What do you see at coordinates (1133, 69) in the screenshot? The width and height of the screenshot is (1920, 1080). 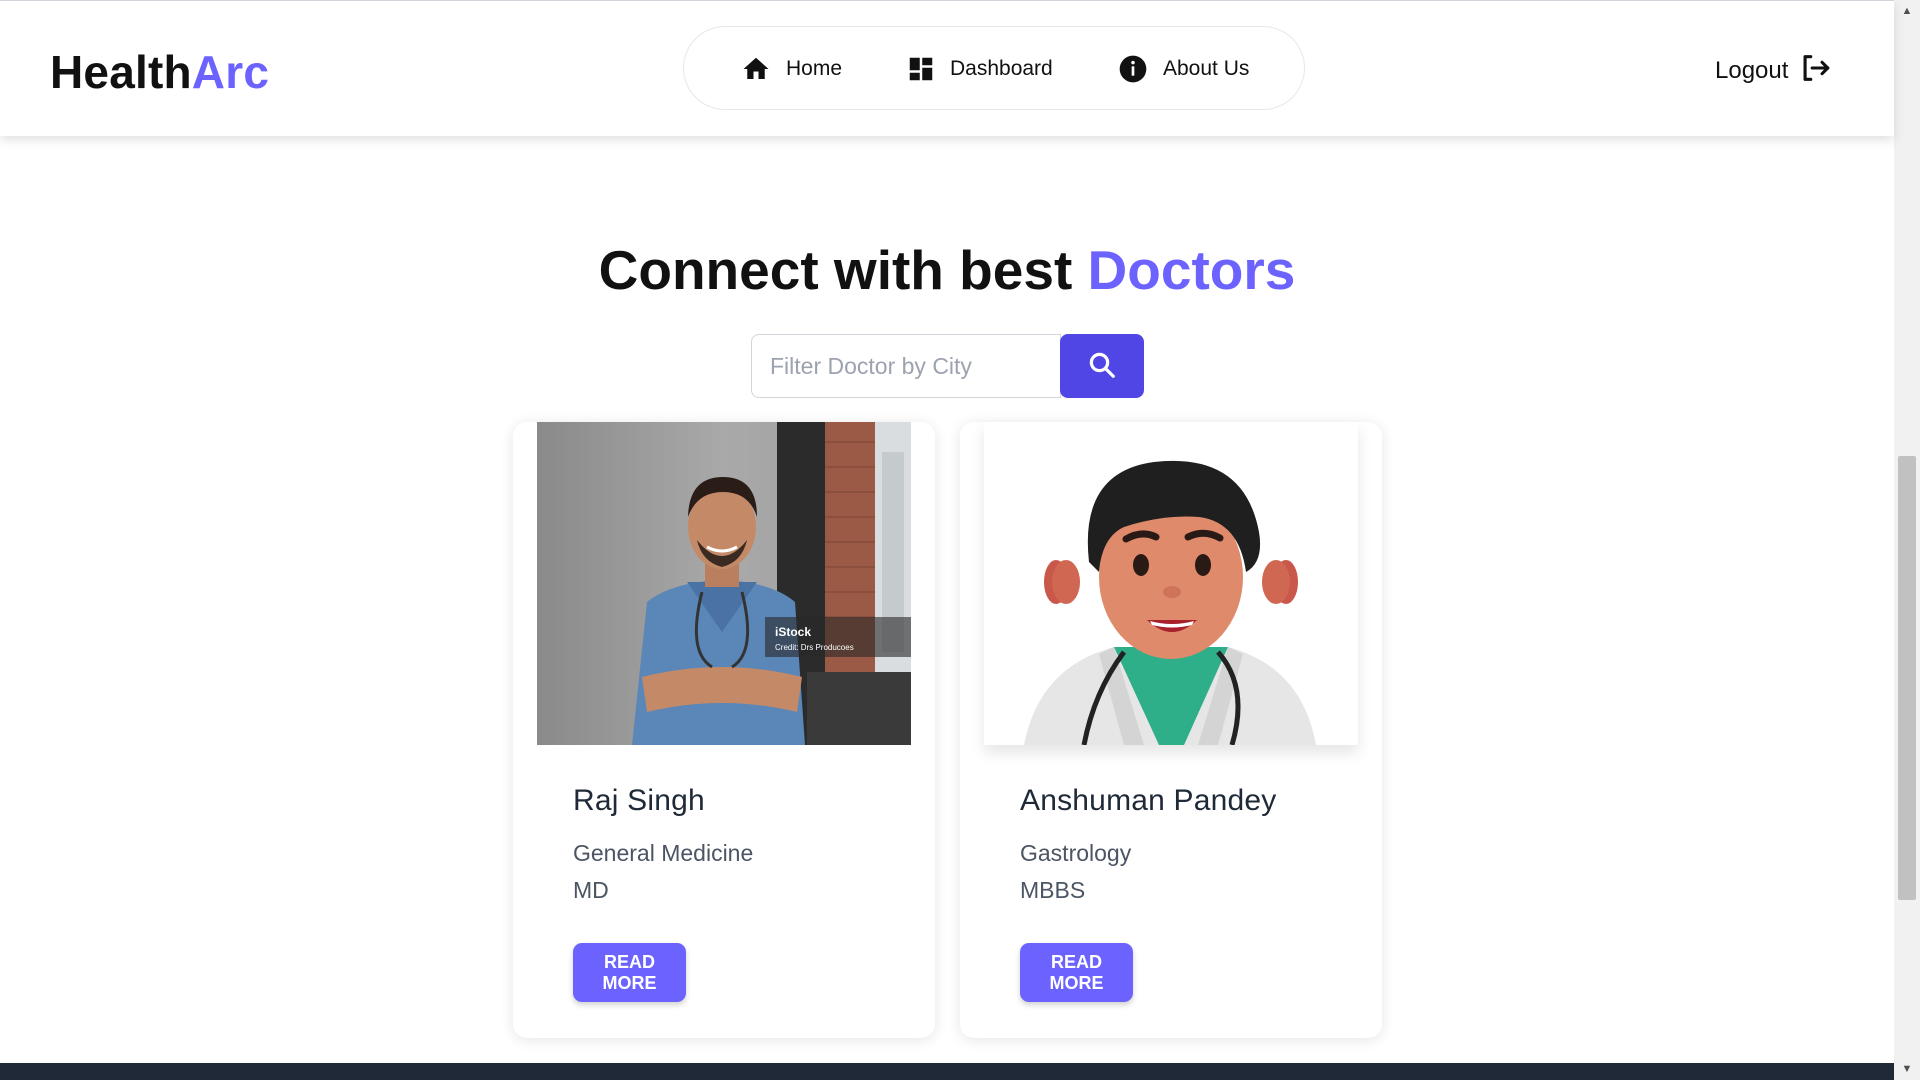 I see `info-icon` at bounding box center [1133, 69].